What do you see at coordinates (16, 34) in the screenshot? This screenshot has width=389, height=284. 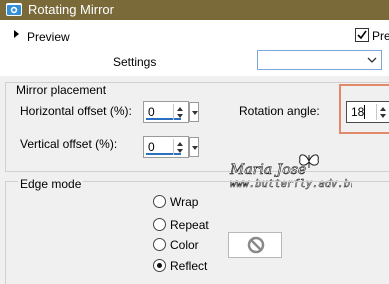 I see `expand-arrow-icon` at bounding box center [16, 34].